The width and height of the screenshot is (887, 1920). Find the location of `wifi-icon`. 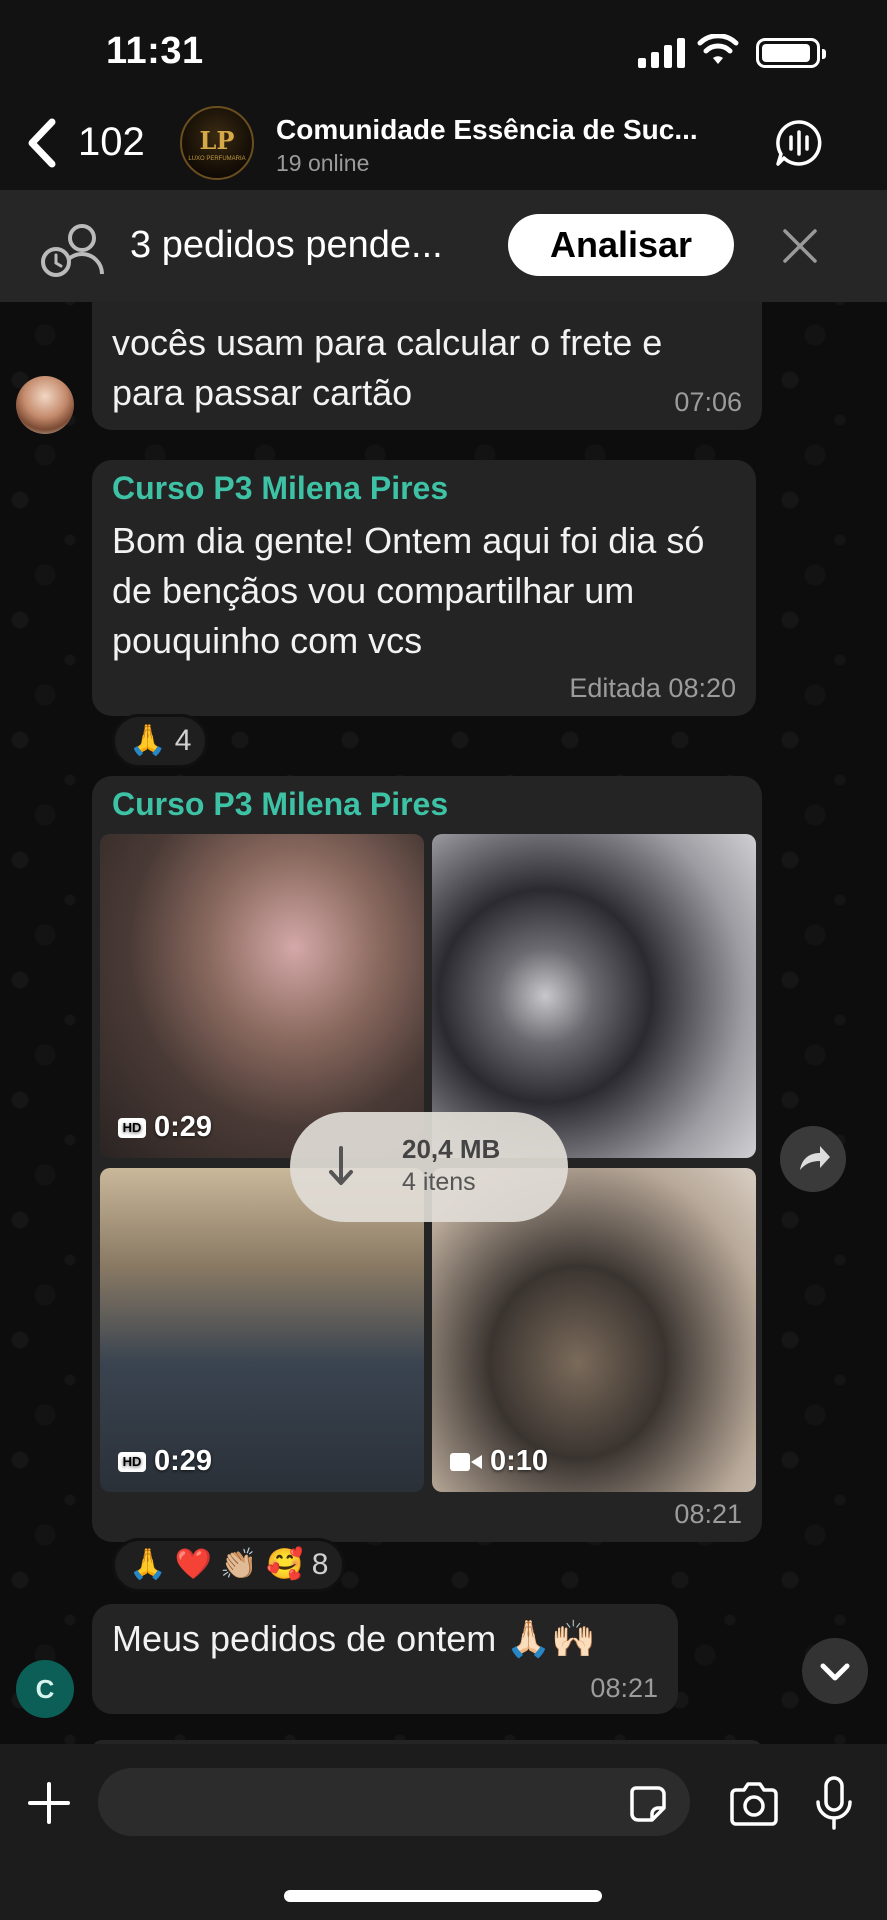

wifi-icon is located at coordinates (718, 49).